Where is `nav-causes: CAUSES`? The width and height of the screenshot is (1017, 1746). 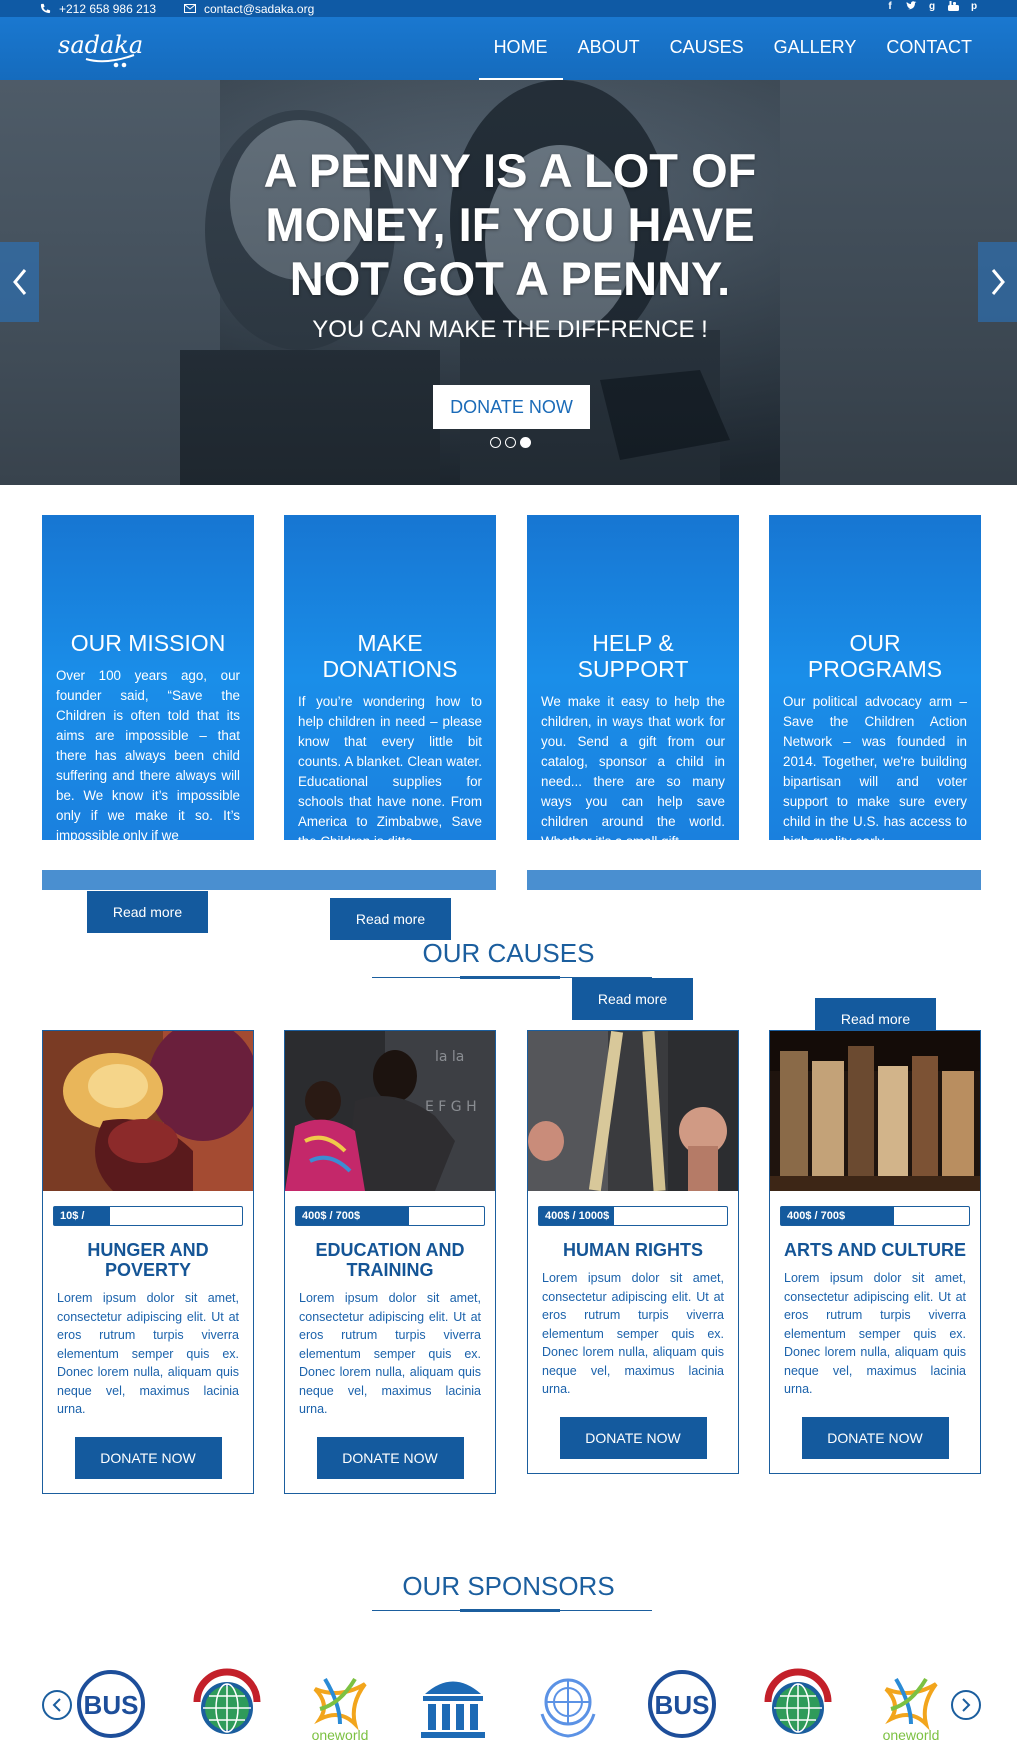
nav-causes: CAUSES is located at coordinates (707, 48).